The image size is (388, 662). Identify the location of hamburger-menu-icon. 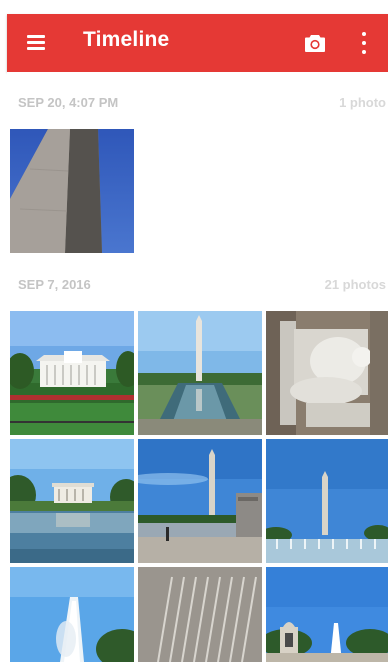
(36, 42).